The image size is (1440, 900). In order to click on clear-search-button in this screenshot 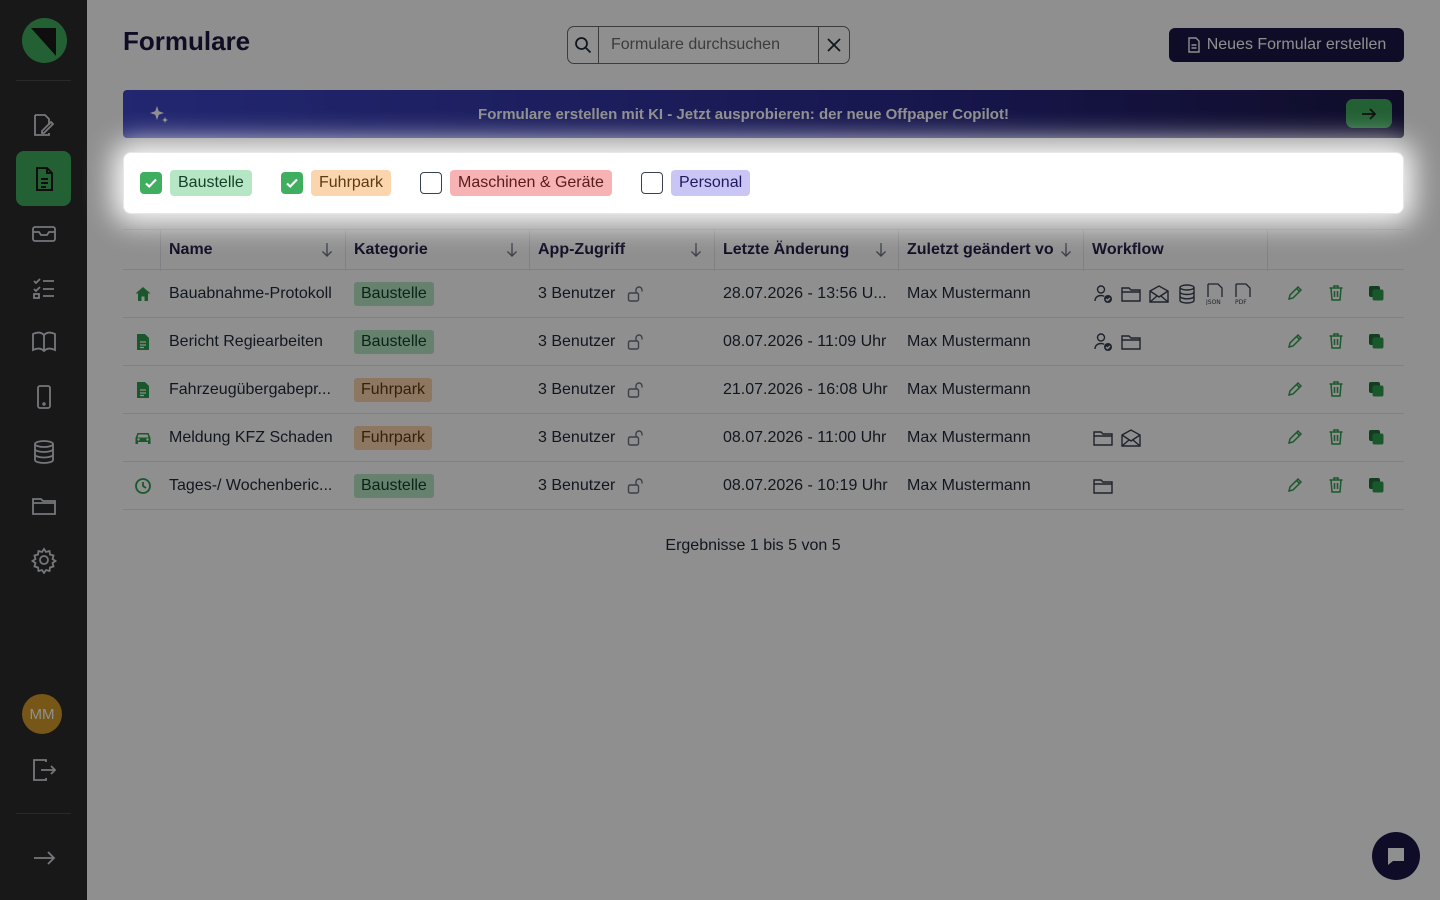, I will do `click(833, 45)`.